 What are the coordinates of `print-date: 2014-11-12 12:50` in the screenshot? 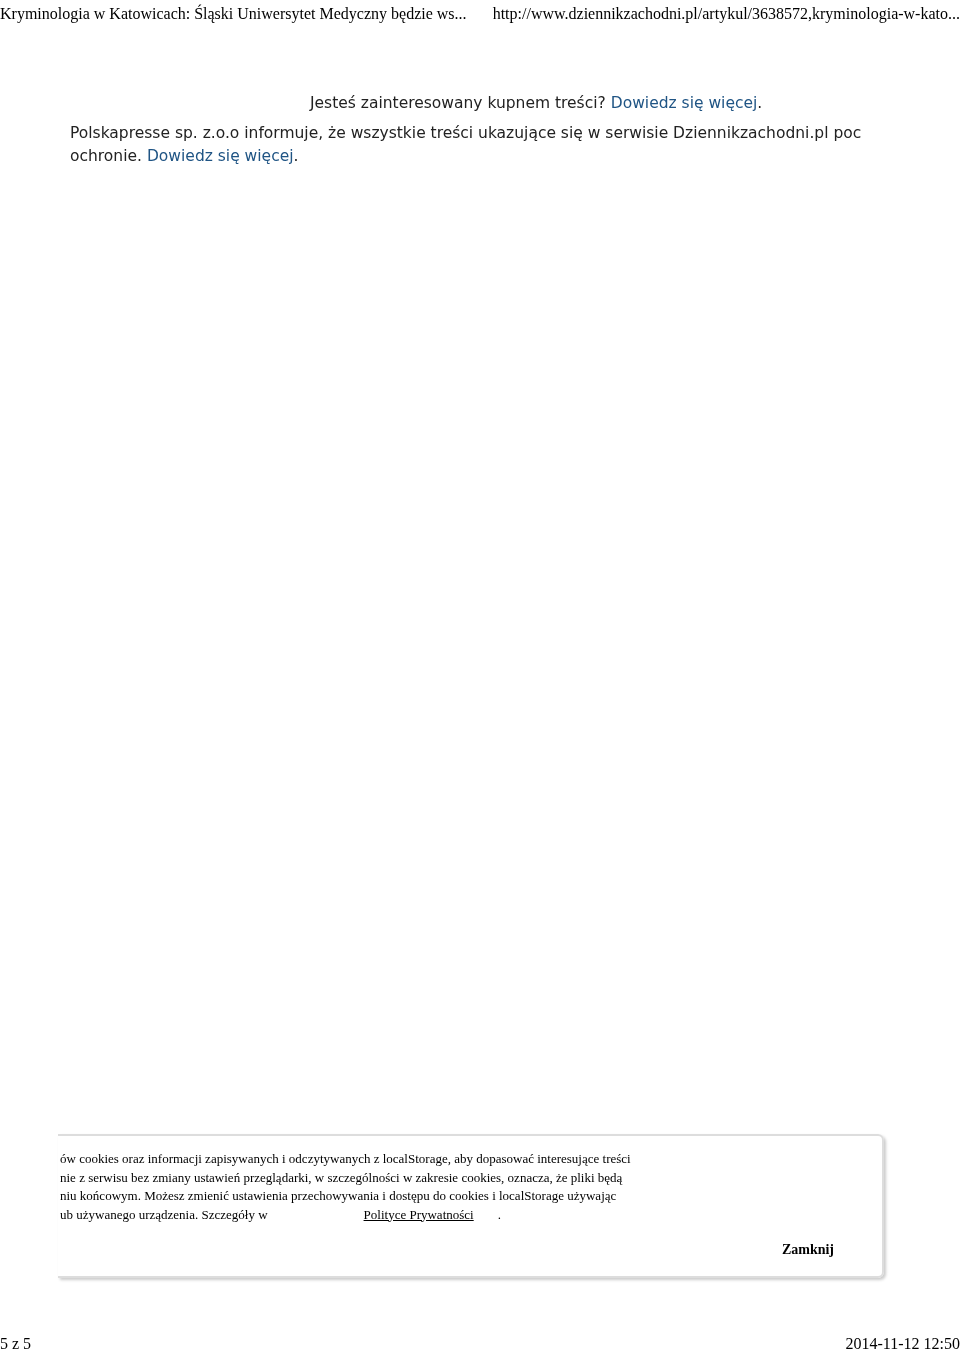 It's located at (902, 1344).